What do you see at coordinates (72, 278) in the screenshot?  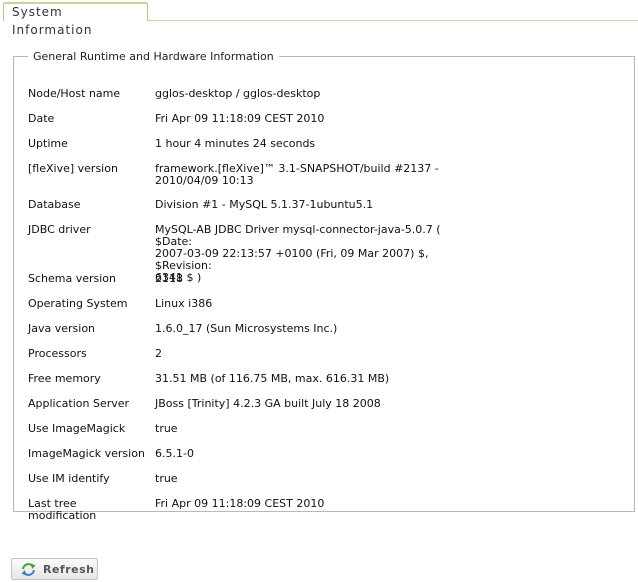 I see `row-label: Schema version` at bounding box center [72, 278].